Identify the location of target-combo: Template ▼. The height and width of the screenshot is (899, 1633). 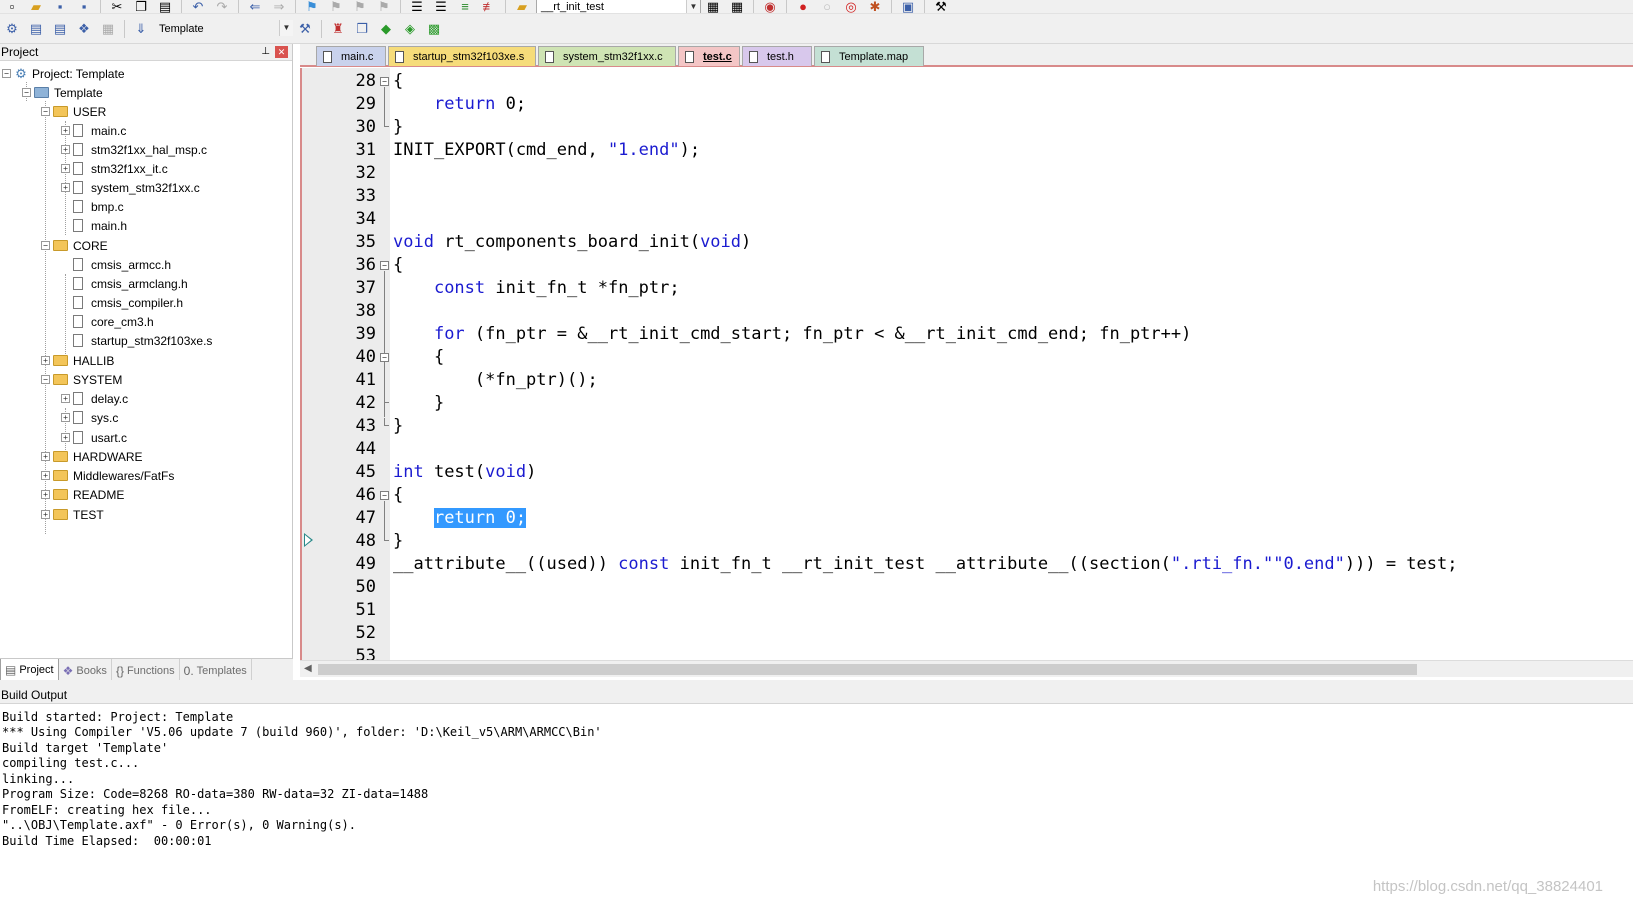
(224, 28).